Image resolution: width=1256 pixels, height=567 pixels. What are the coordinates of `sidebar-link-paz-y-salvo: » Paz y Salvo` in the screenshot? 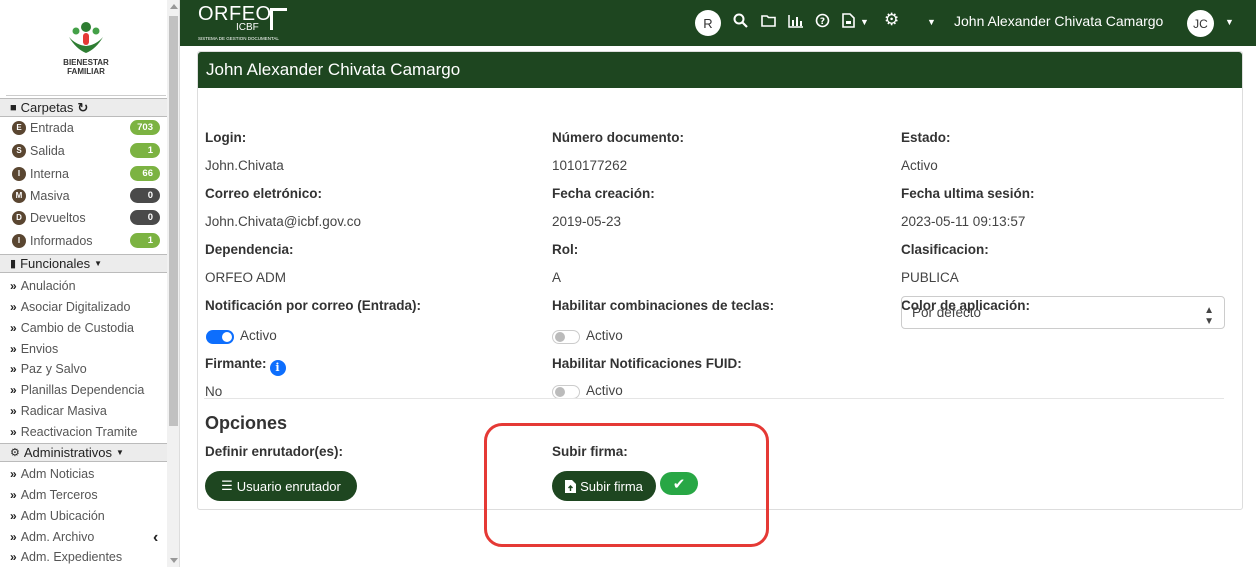 It's located at (83, 368).